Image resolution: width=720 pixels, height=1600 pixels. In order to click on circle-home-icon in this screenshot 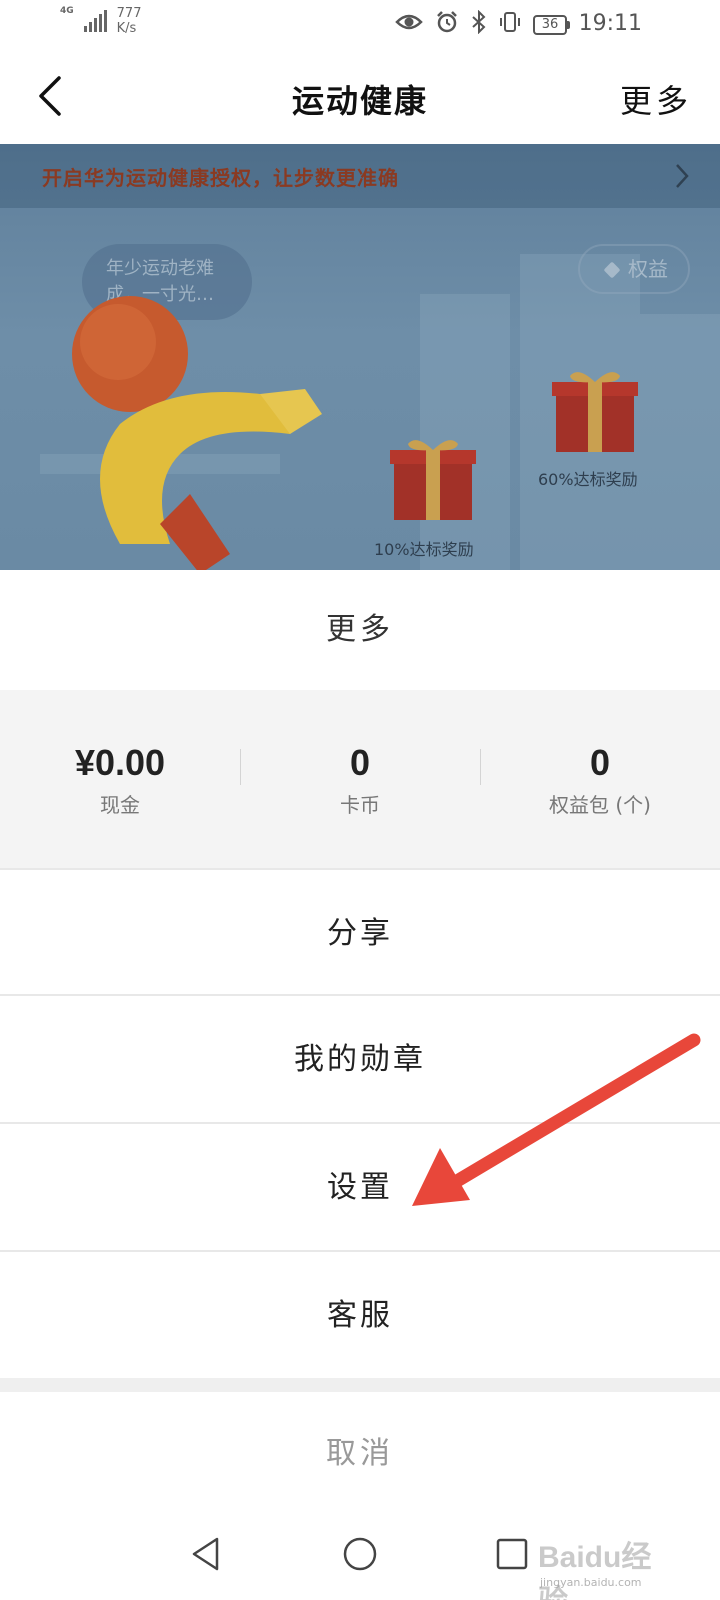, I will do `click(360, 1554)`.